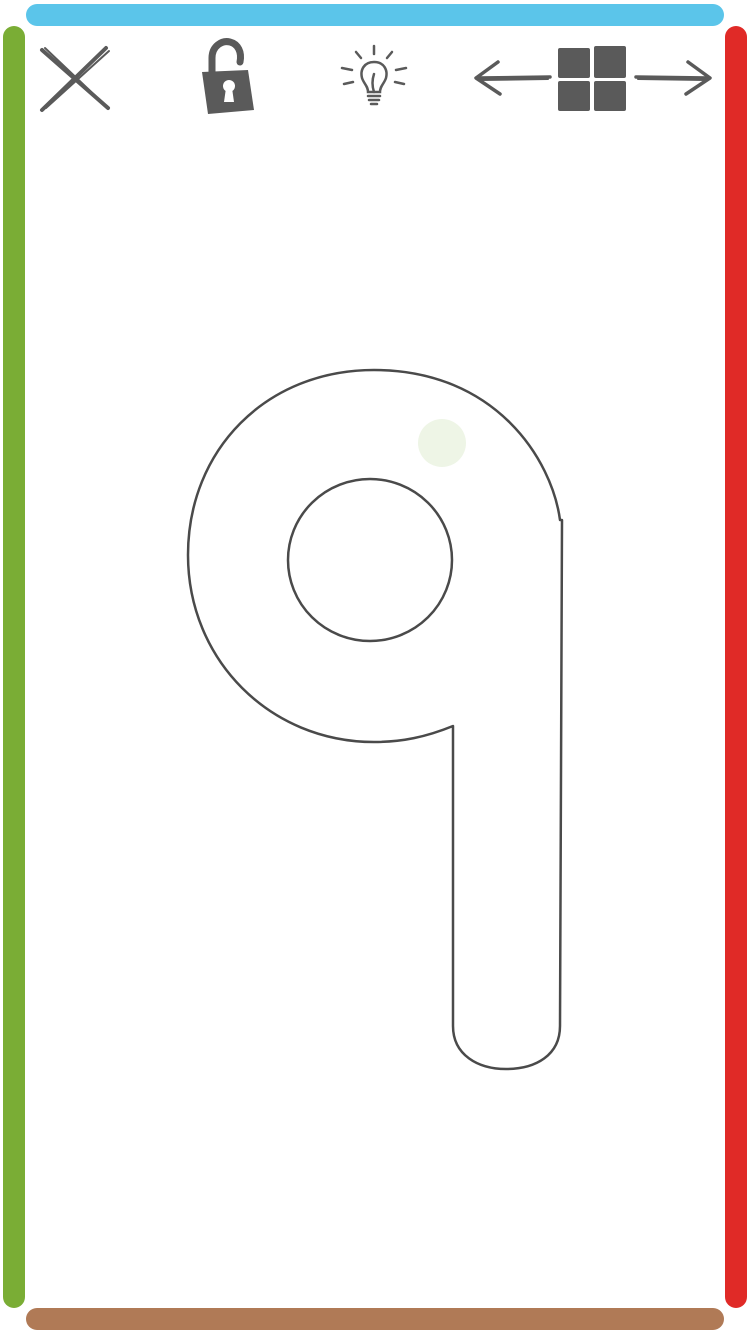 This screenshot has height=1334, width=750. I want to click on menu-button, so click(592, 79).